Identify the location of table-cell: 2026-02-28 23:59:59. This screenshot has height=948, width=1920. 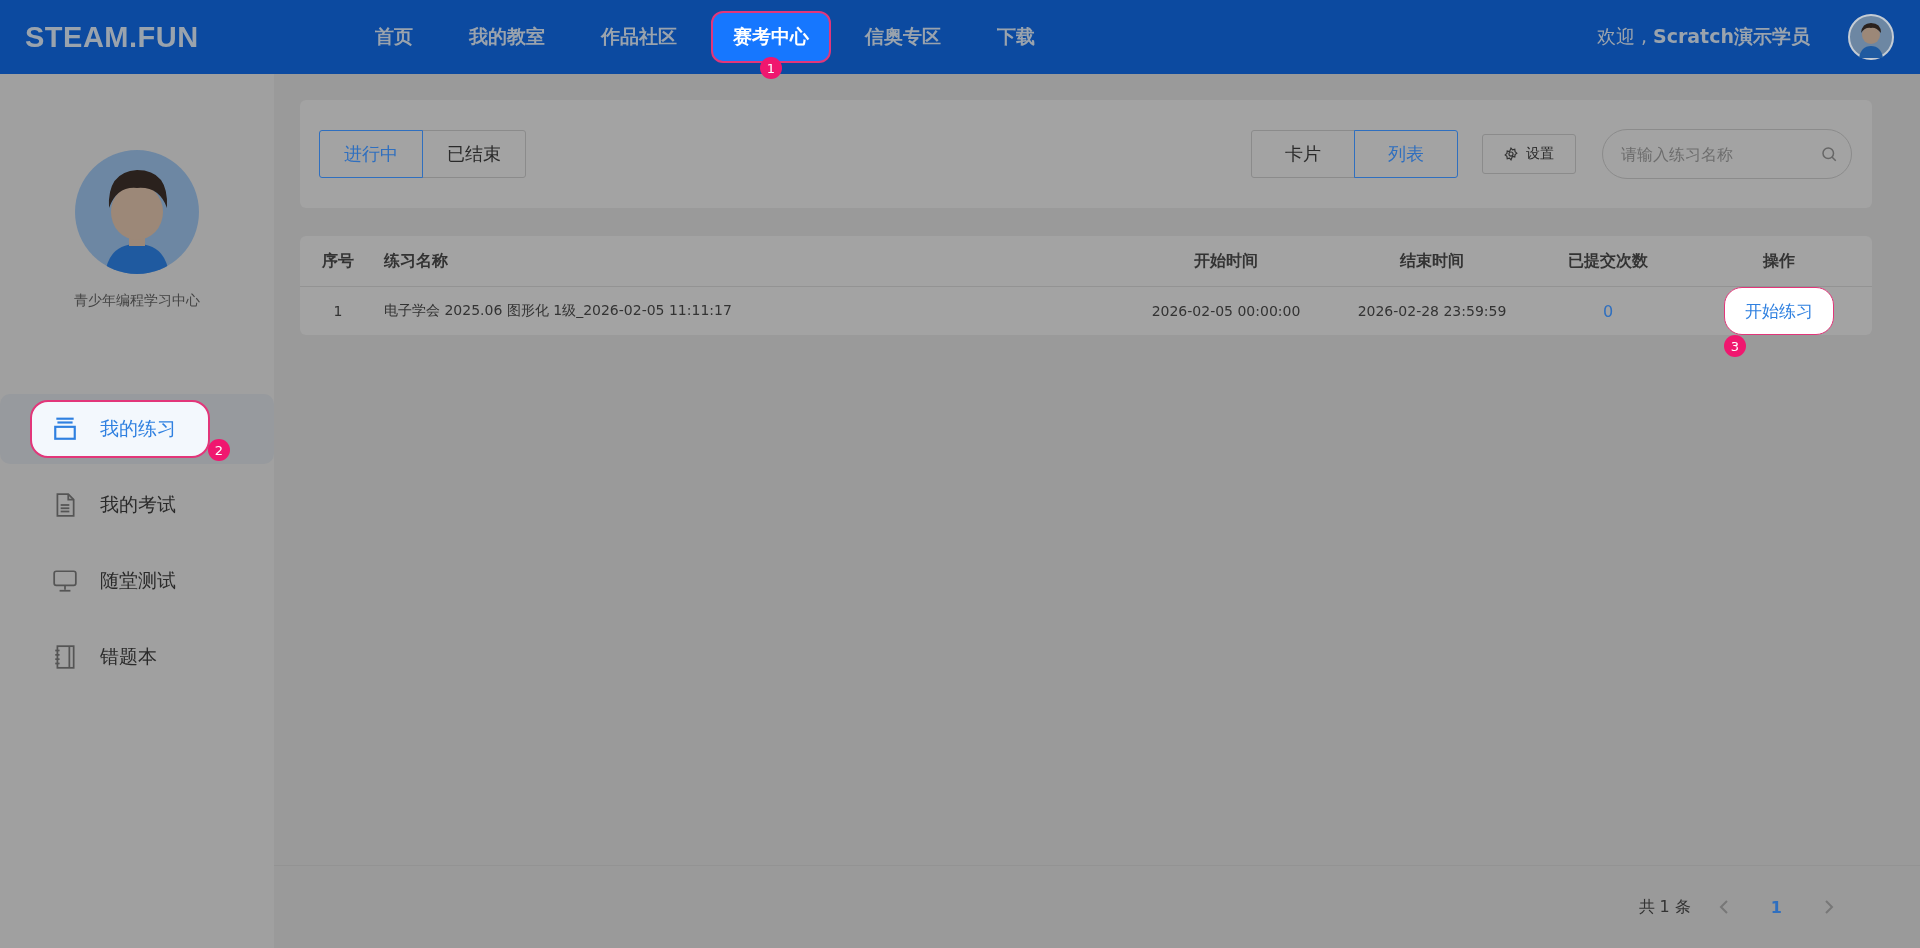
(1432, 310).